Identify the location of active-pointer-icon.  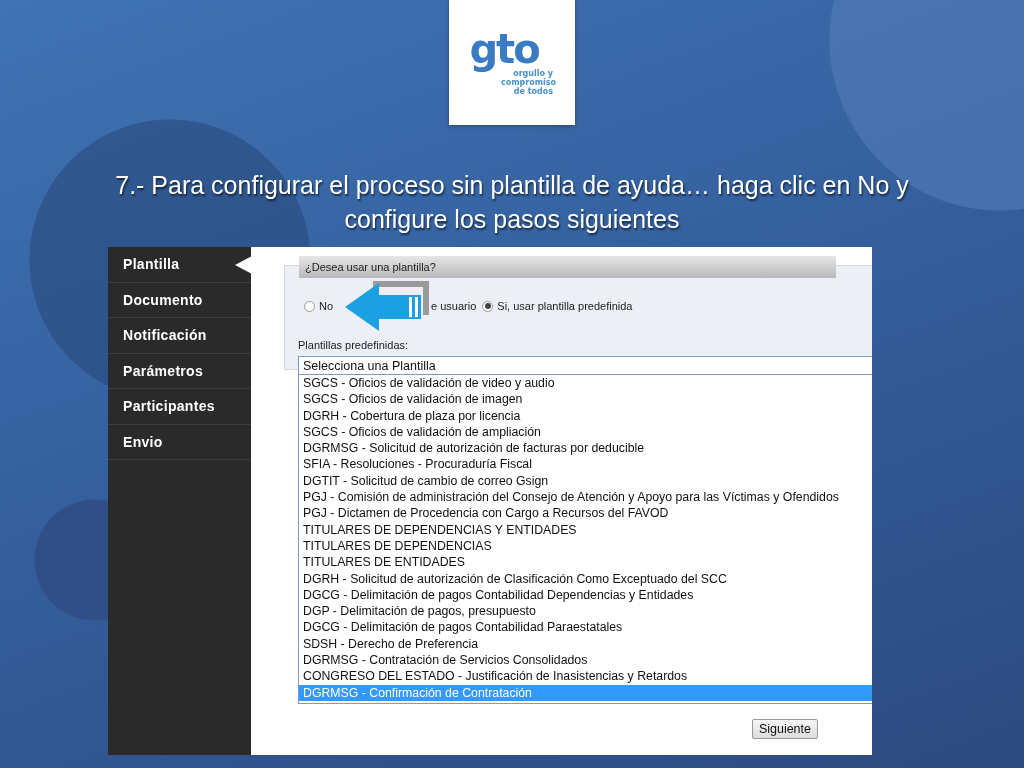
(243, 265).